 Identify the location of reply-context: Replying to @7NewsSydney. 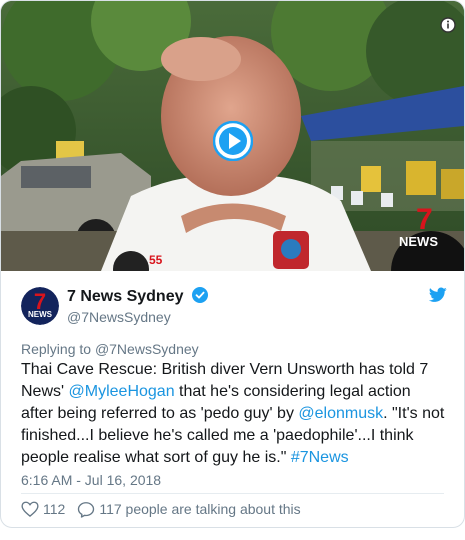
(110, 349).